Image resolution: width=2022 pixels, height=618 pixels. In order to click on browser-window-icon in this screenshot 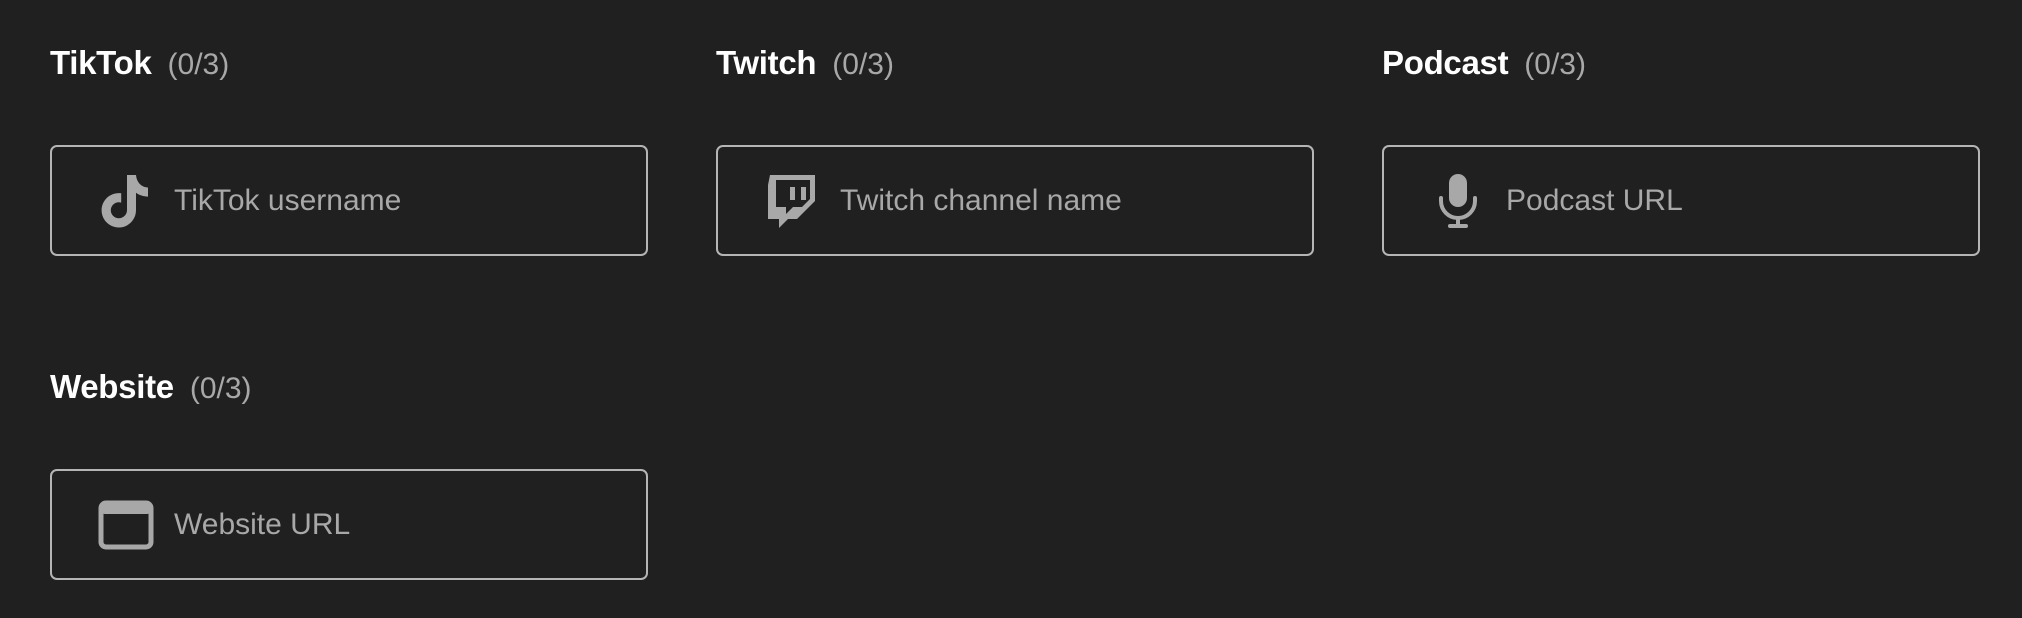, I will do `click(126, 525)`.